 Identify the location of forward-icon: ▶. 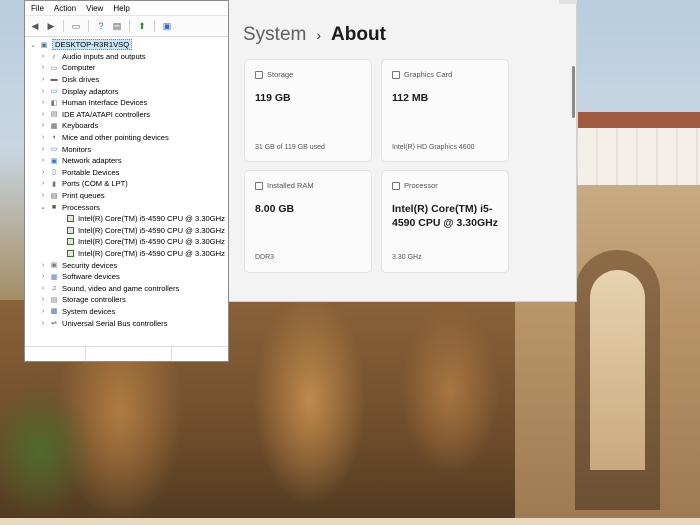
(51, 26).